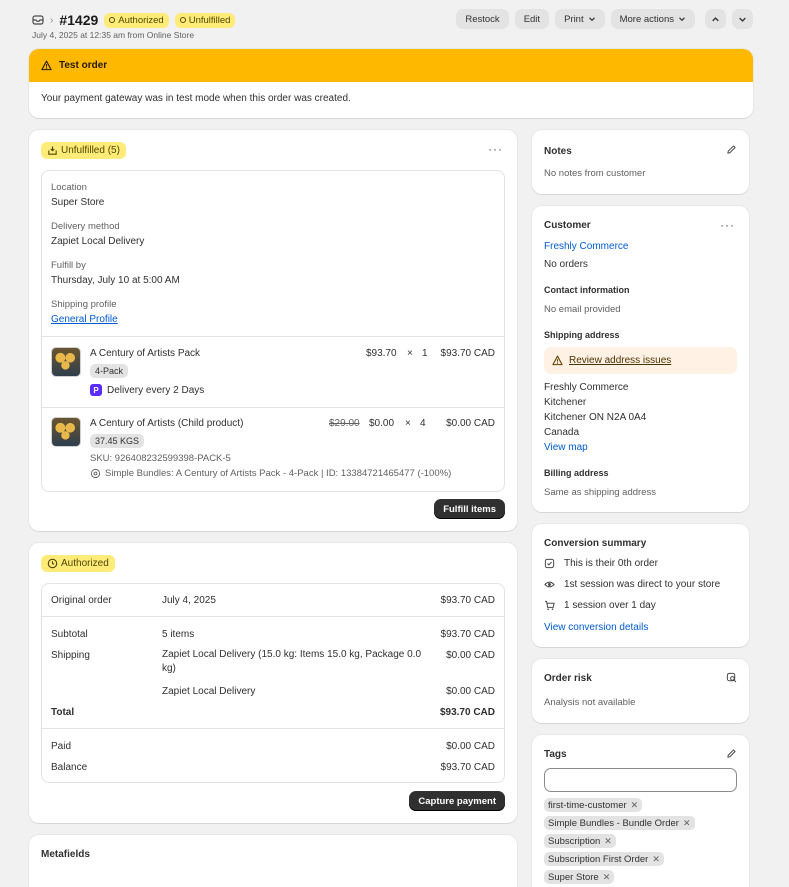 The width and height of the screenshot is (789, 887). I want to click on divider, so click(273, 407).